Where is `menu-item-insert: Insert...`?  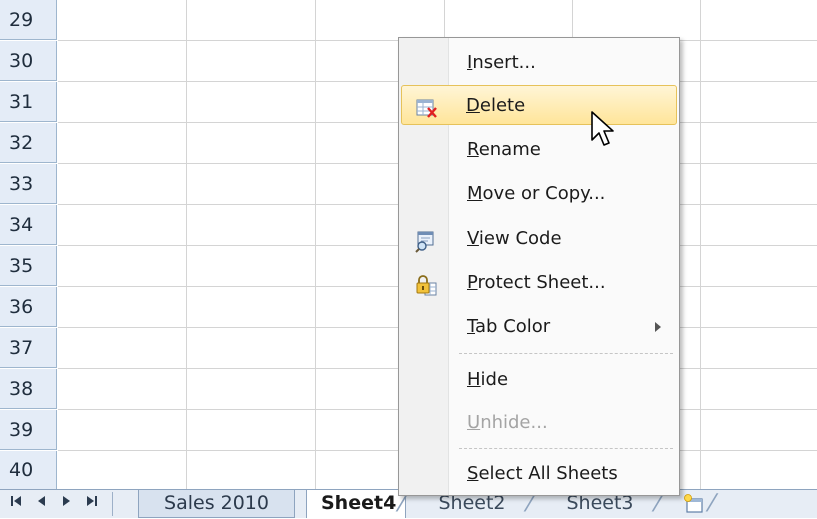 menu-item-insert: Insert... is located at coordinates (539, 63).